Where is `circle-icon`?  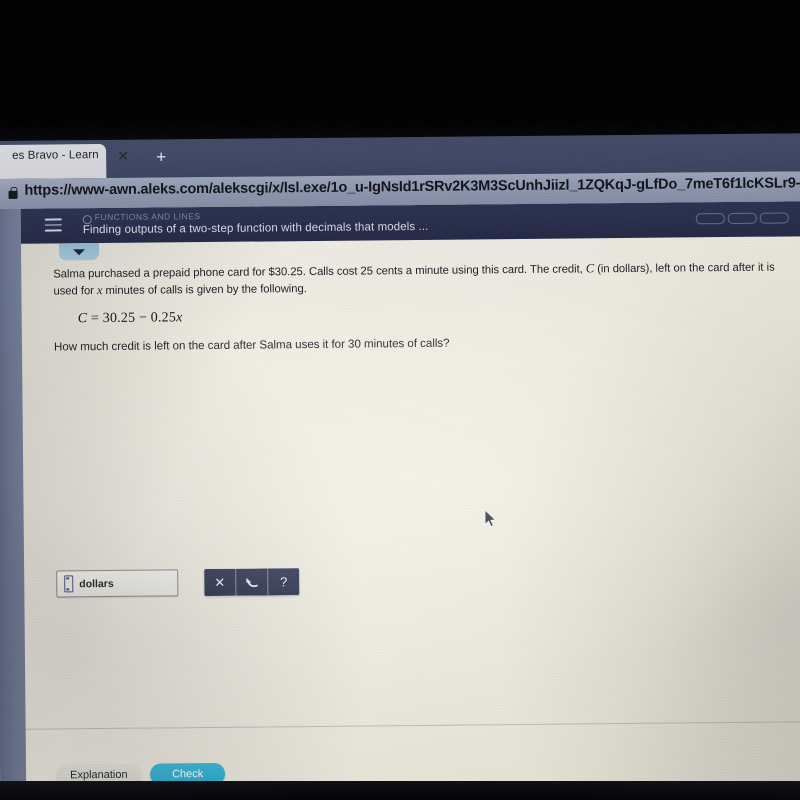
circle-icon is located at coordinates (87, 219).